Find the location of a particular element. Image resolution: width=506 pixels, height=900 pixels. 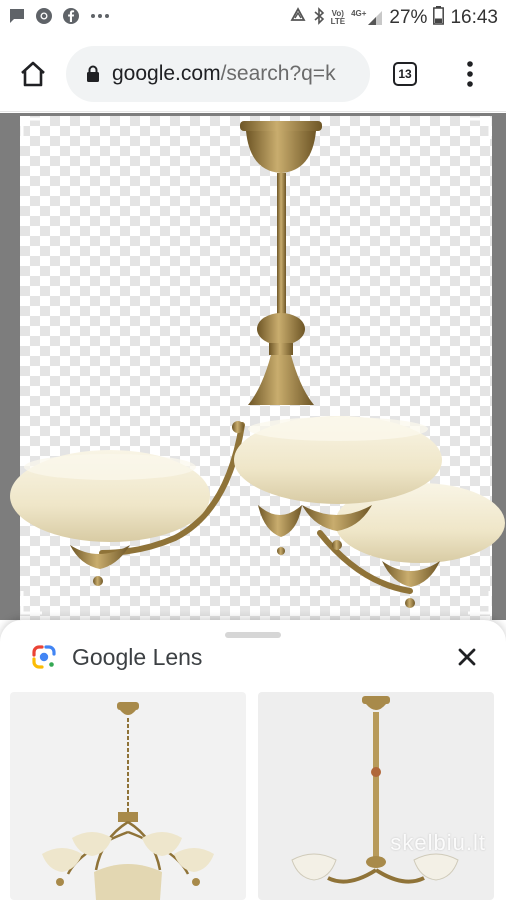

battery-icon is located at coordinates (439, 18).